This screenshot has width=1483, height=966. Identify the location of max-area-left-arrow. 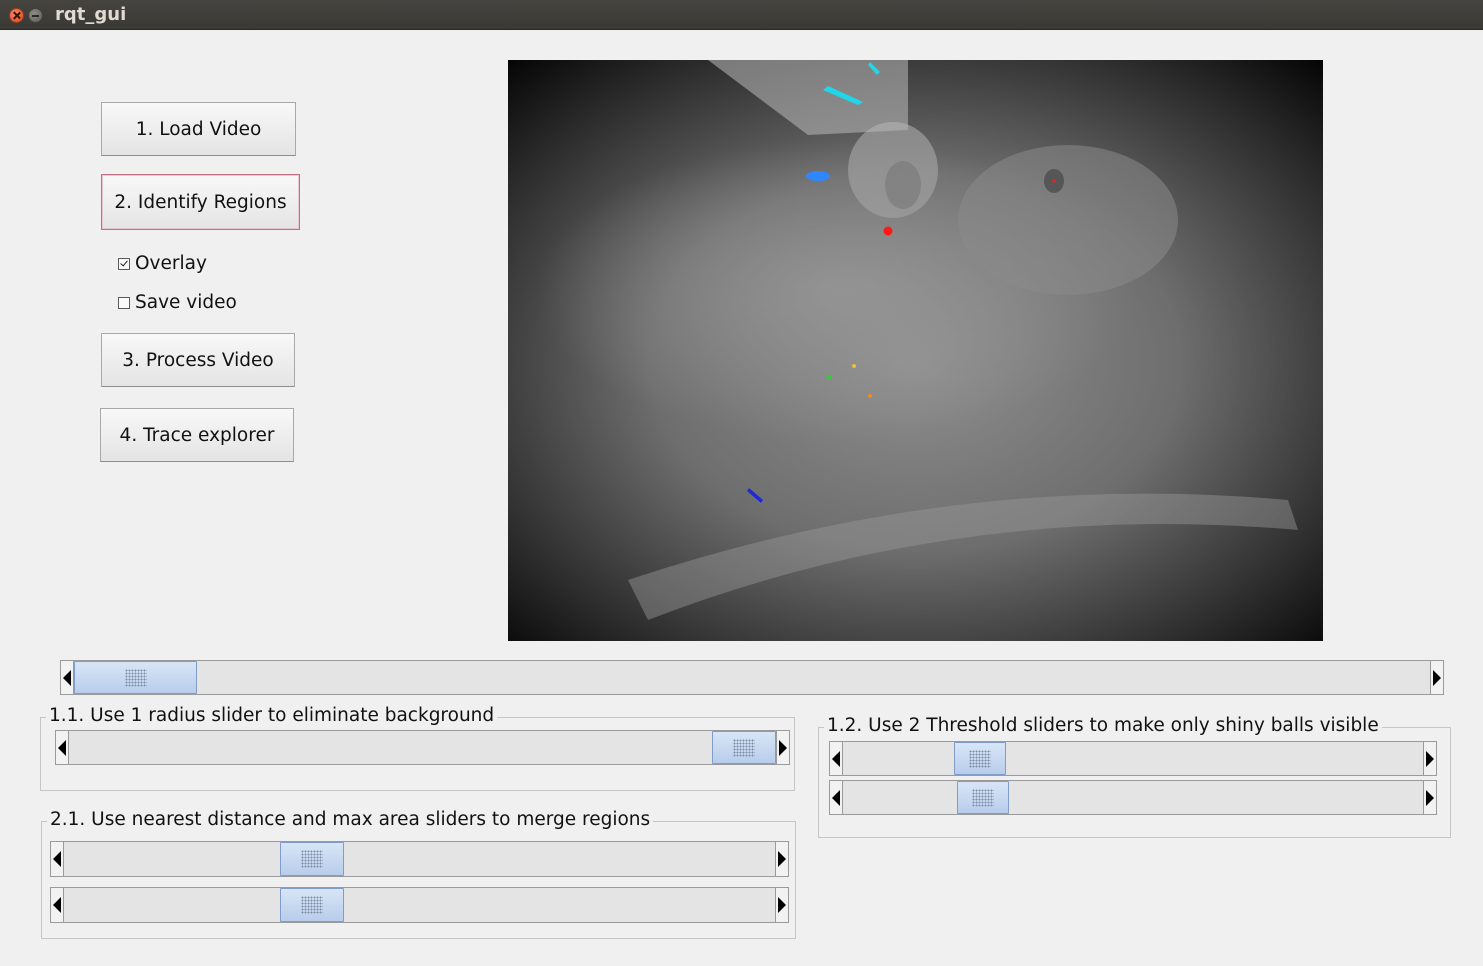
(57, 905).